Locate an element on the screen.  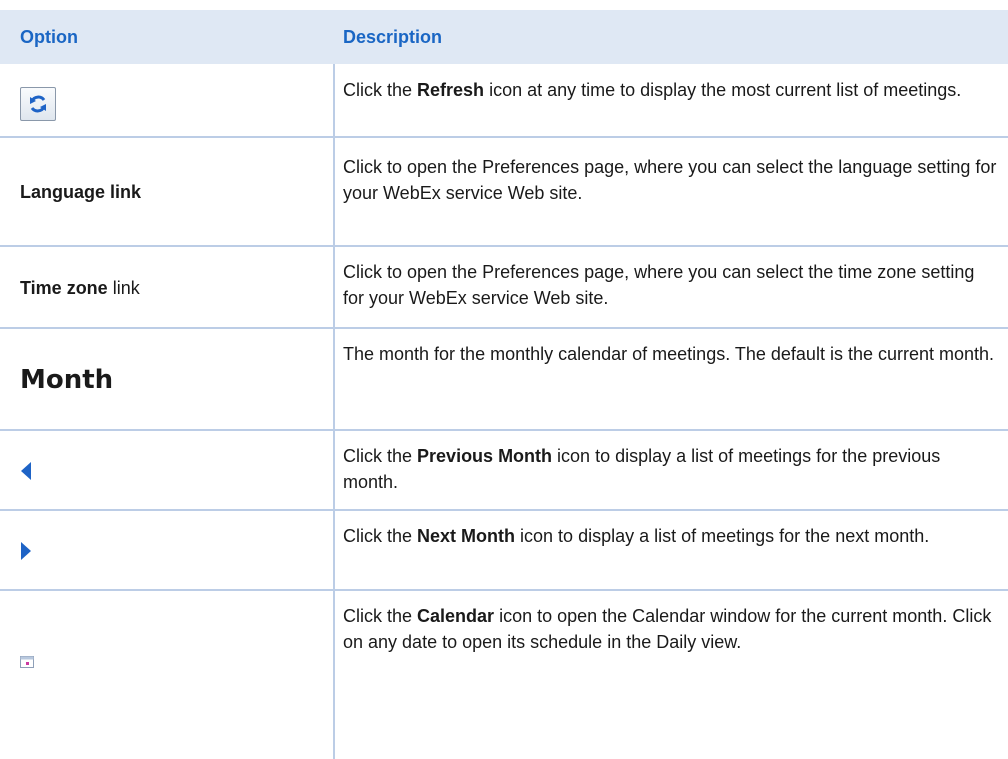
table-header: Option Description is located at coordinates (504, 37).